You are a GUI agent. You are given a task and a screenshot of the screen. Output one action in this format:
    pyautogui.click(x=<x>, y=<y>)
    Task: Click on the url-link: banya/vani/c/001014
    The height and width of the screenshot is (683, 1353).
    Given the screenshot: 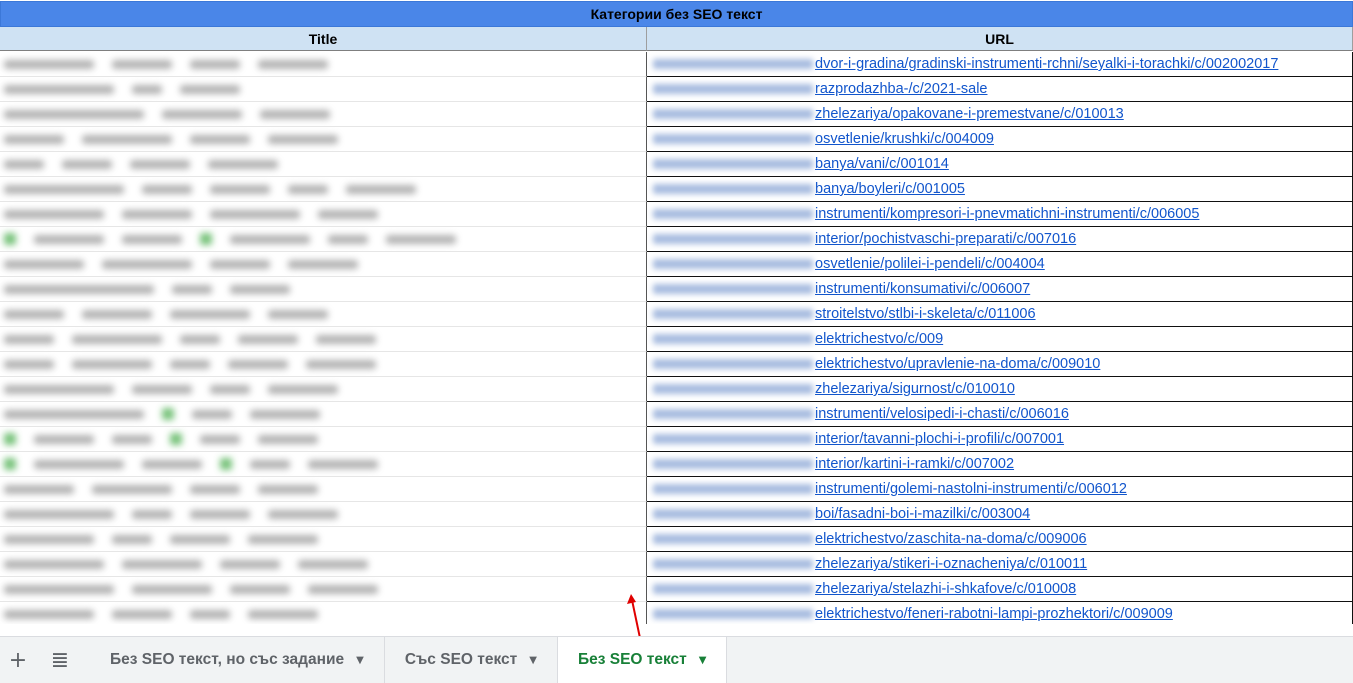 What is the action you would take?
    pyautogui.click(x=882, y=164)
    